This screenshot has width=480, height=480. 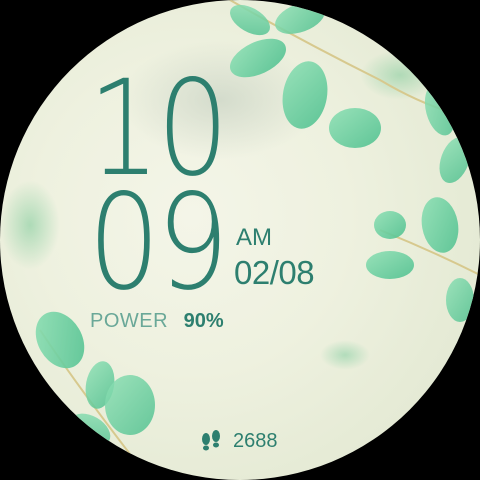 I want to click on step-counter: 2688, so click(x=238, y=441).